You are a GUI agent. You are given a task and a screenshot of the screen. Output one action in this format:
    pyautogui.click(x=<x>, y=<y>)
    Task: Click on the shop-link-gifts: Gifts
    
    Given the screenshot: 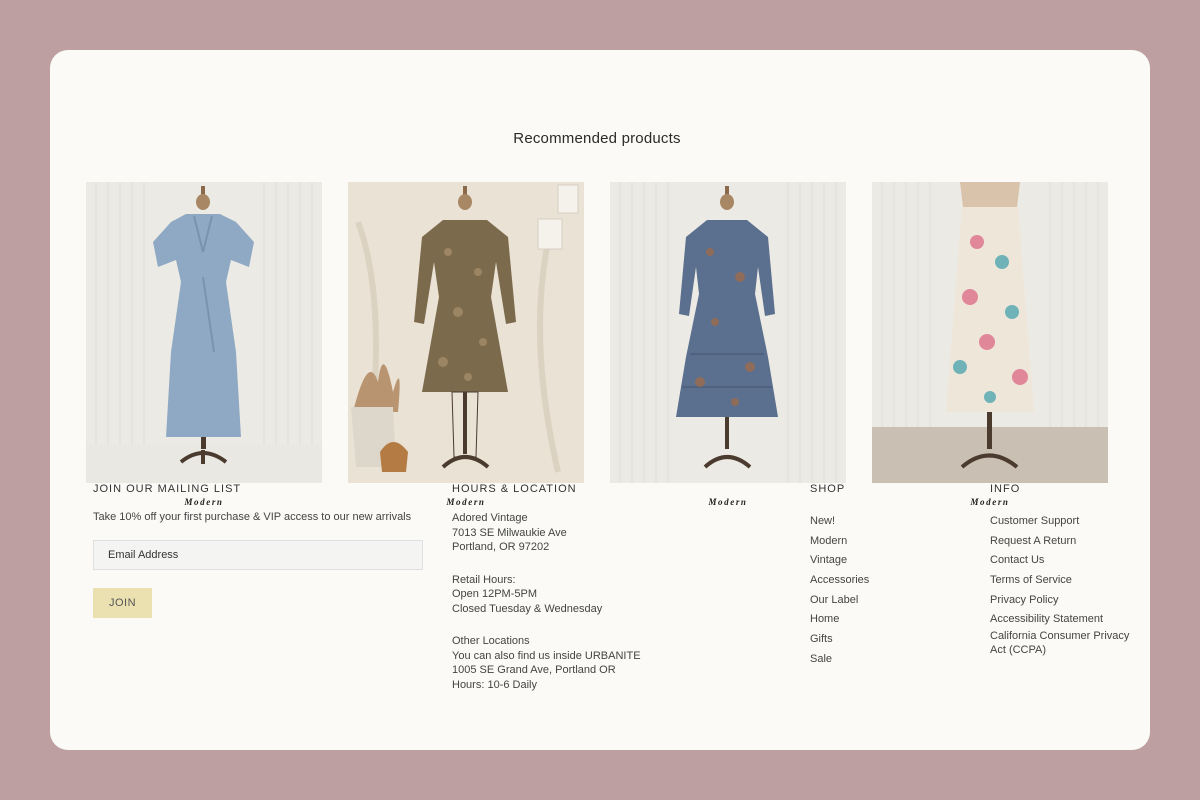 What is the action you would take?
    pyautogui.click(x=821, y=639)
    